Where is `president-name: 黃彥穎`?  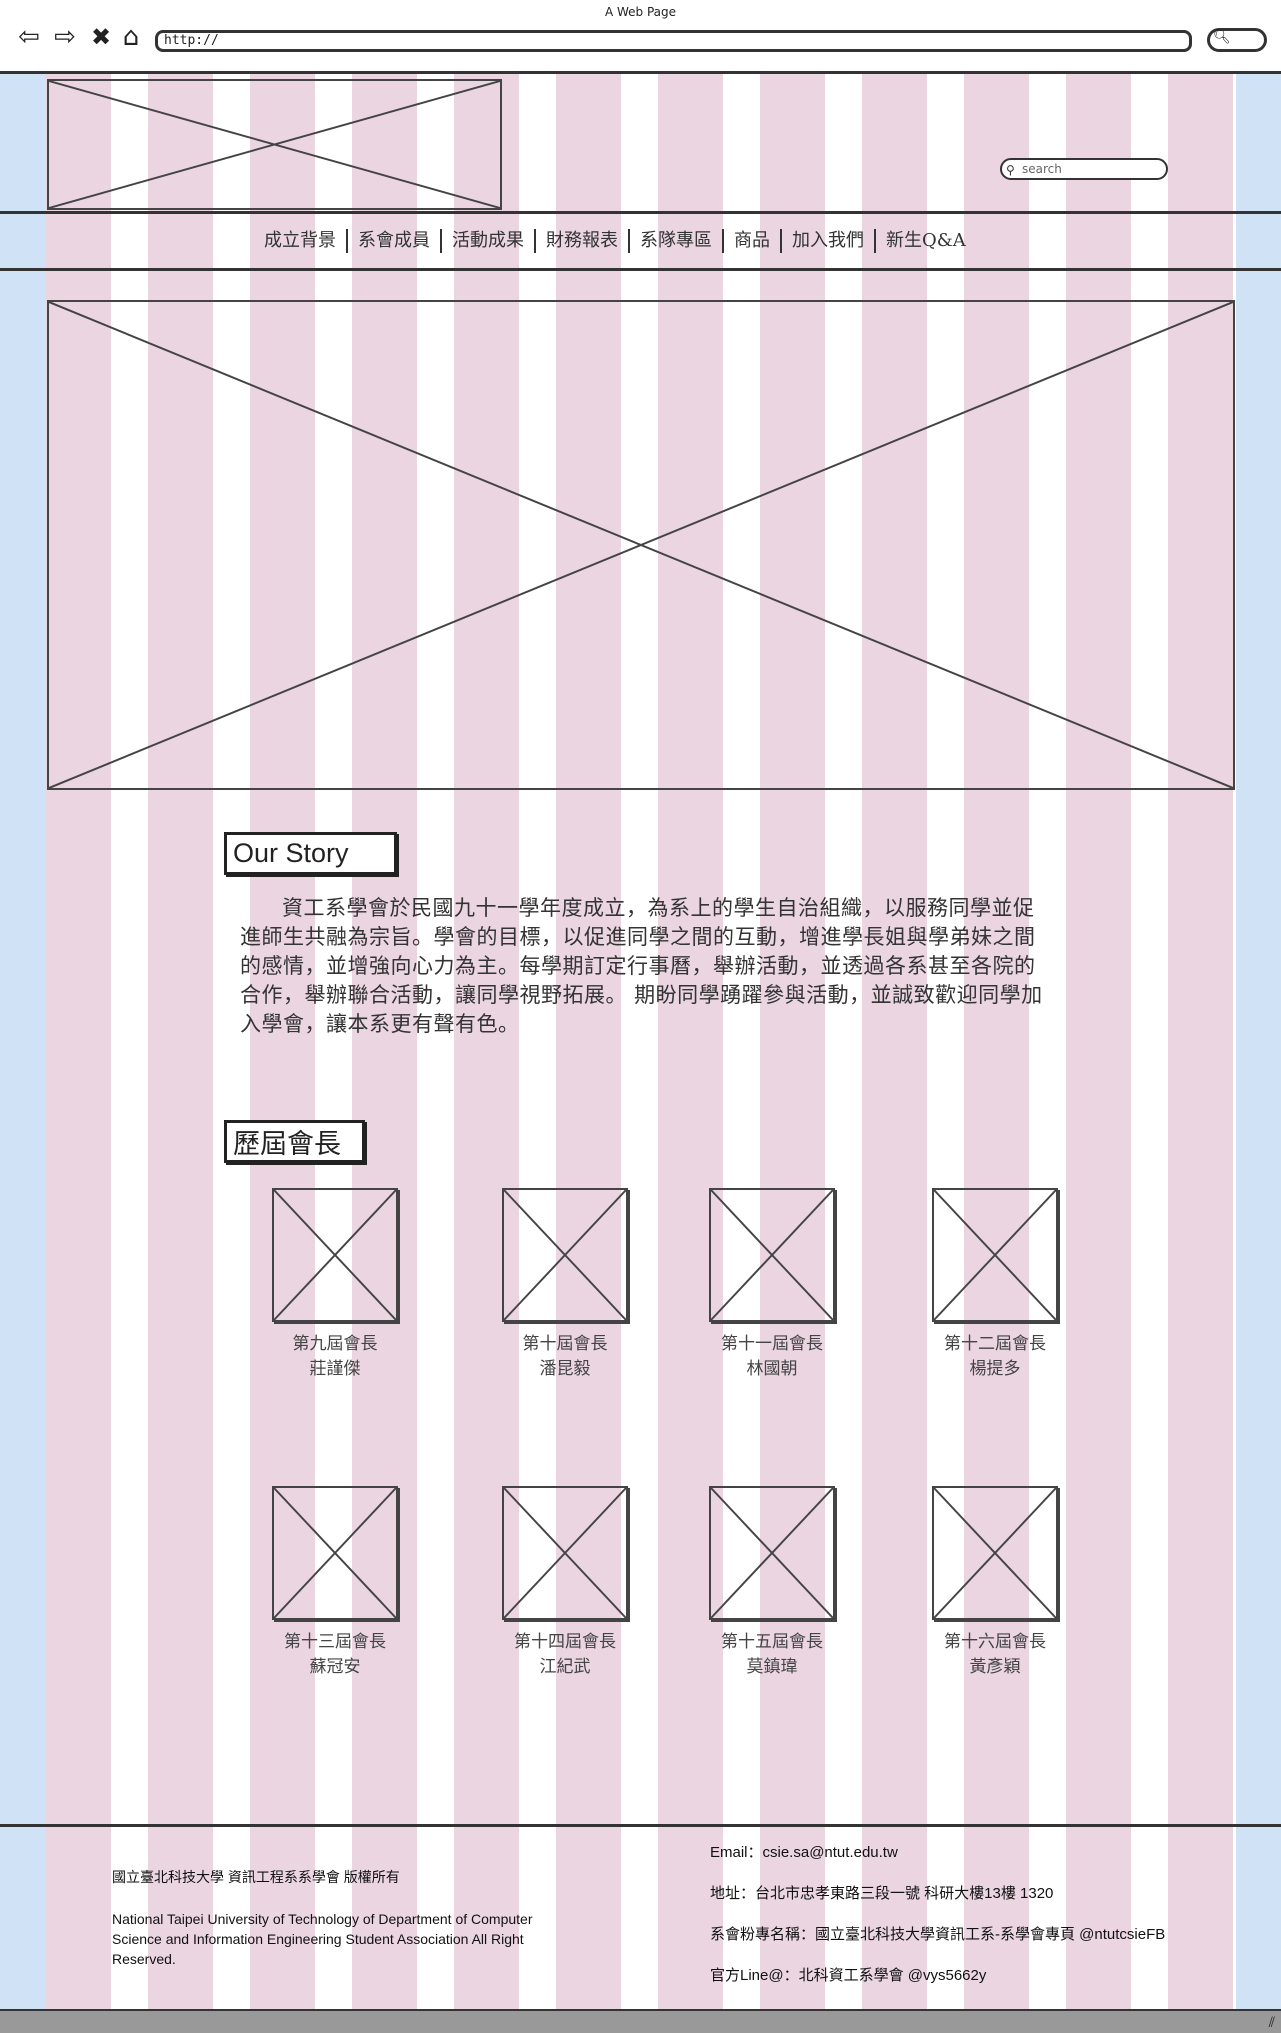 president-name: 黃彥穎 is located at coordinates (995, 1667).